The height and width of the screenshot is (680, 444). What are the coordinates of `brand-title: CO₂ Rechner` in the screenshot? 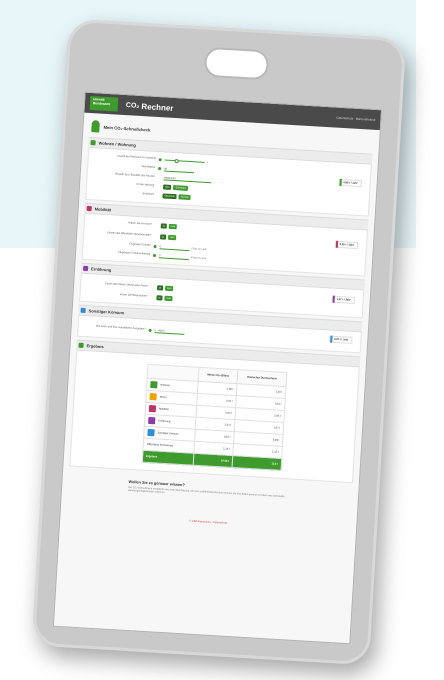 It's located at (149, 107).